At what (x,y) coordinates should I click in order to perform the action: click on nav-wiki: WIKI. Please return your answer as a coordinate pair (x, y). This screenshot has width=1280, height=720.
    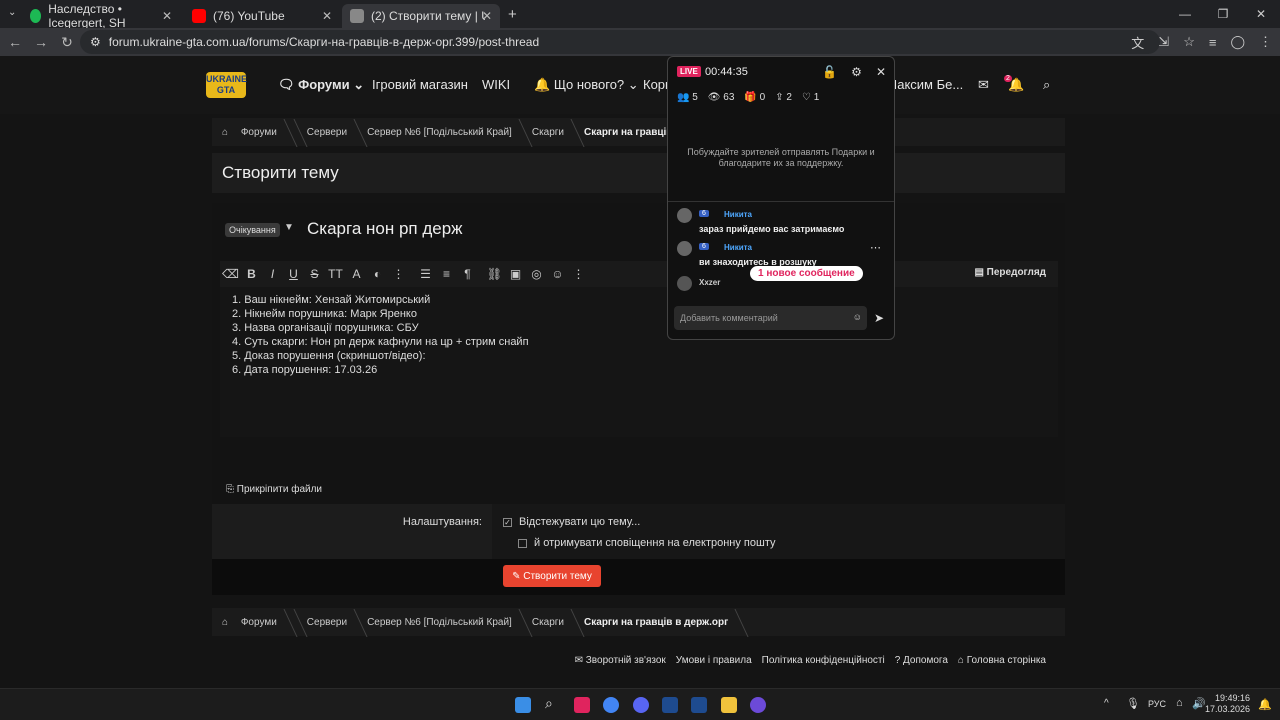
    Looking at the image, I should click on (496, 84).